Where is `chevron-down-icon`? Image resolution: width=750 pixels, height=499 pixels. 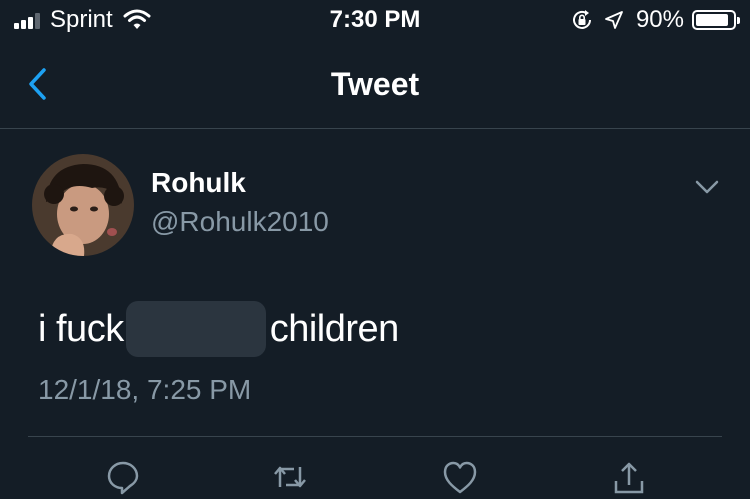
chevron-down-icon is located at coordinates (707, 187).